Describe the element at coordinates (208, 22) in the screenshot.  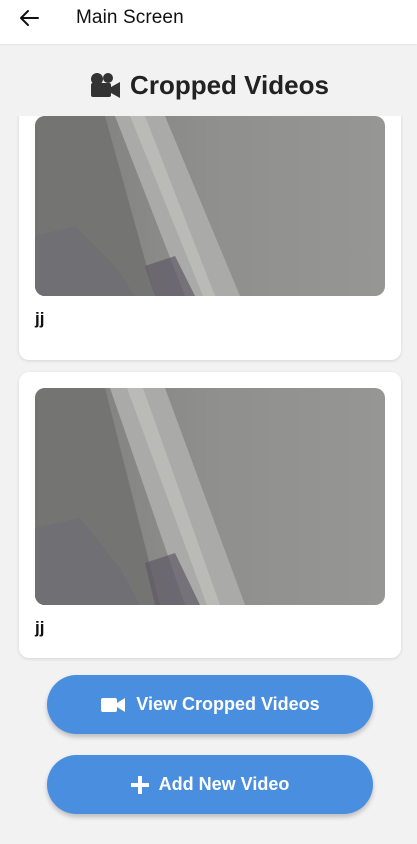
I see `app-bar: Main Screen` at that location.